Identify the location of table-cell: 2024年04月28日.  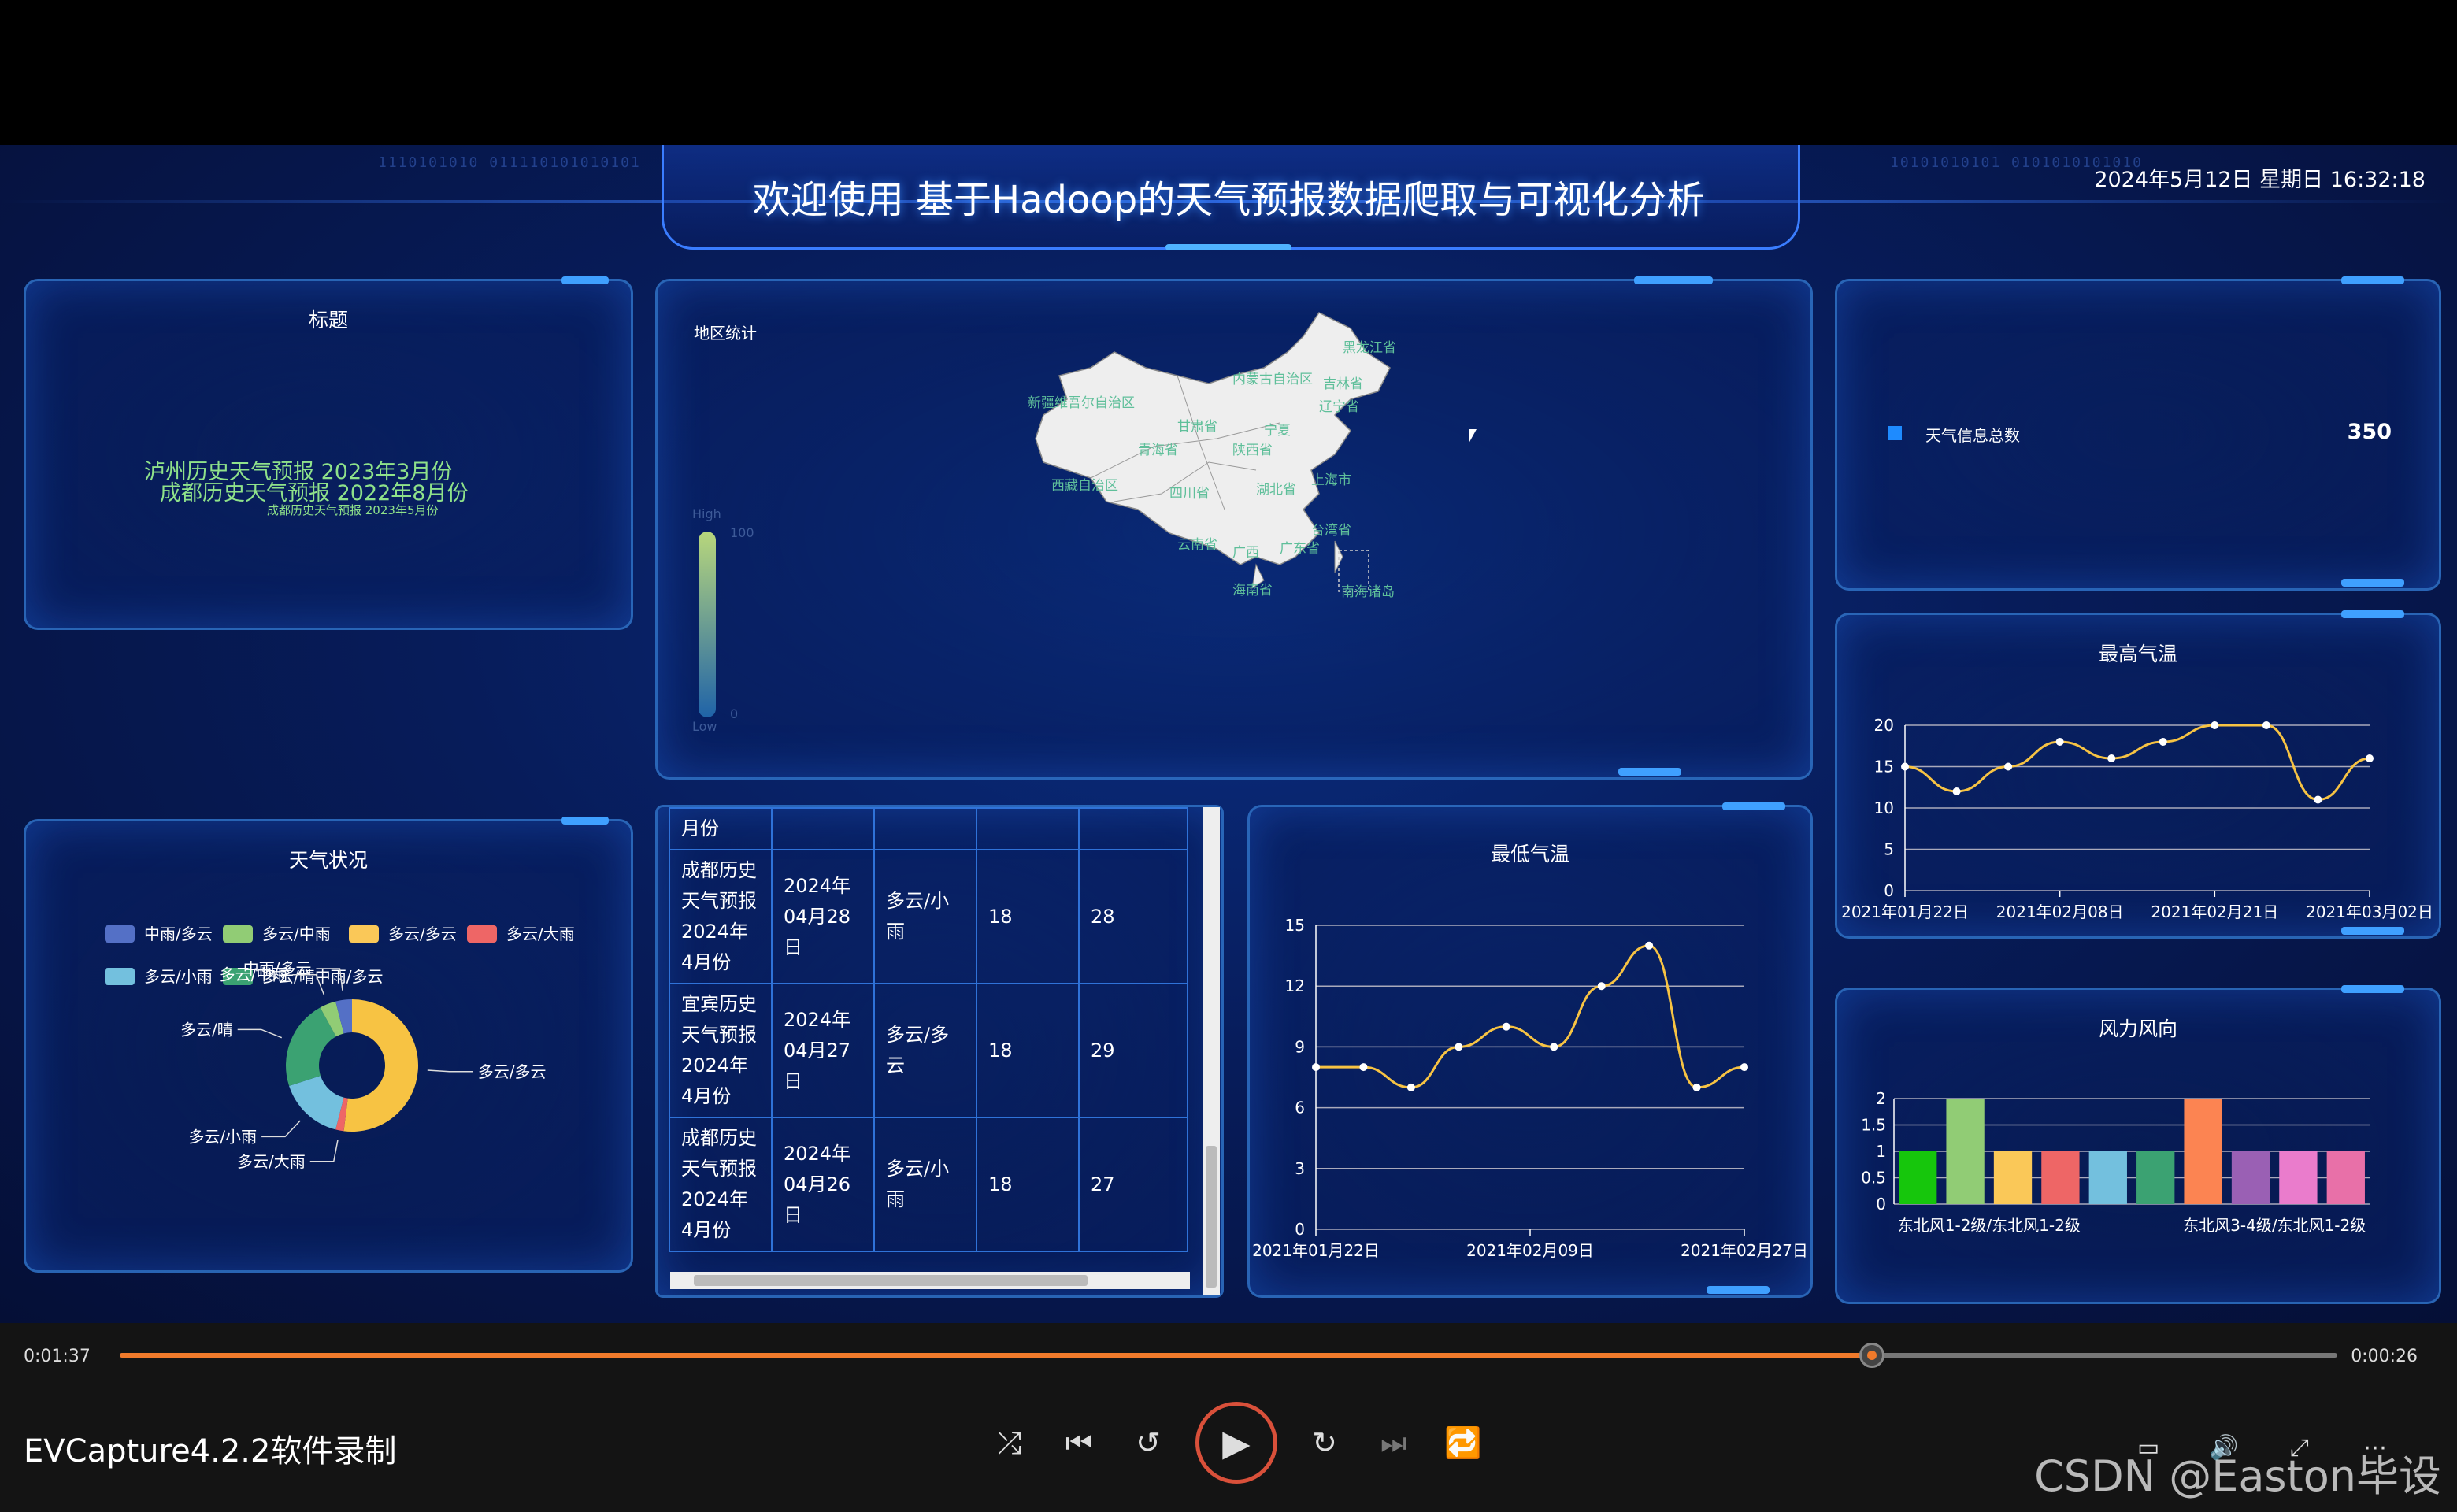
(823, 916).